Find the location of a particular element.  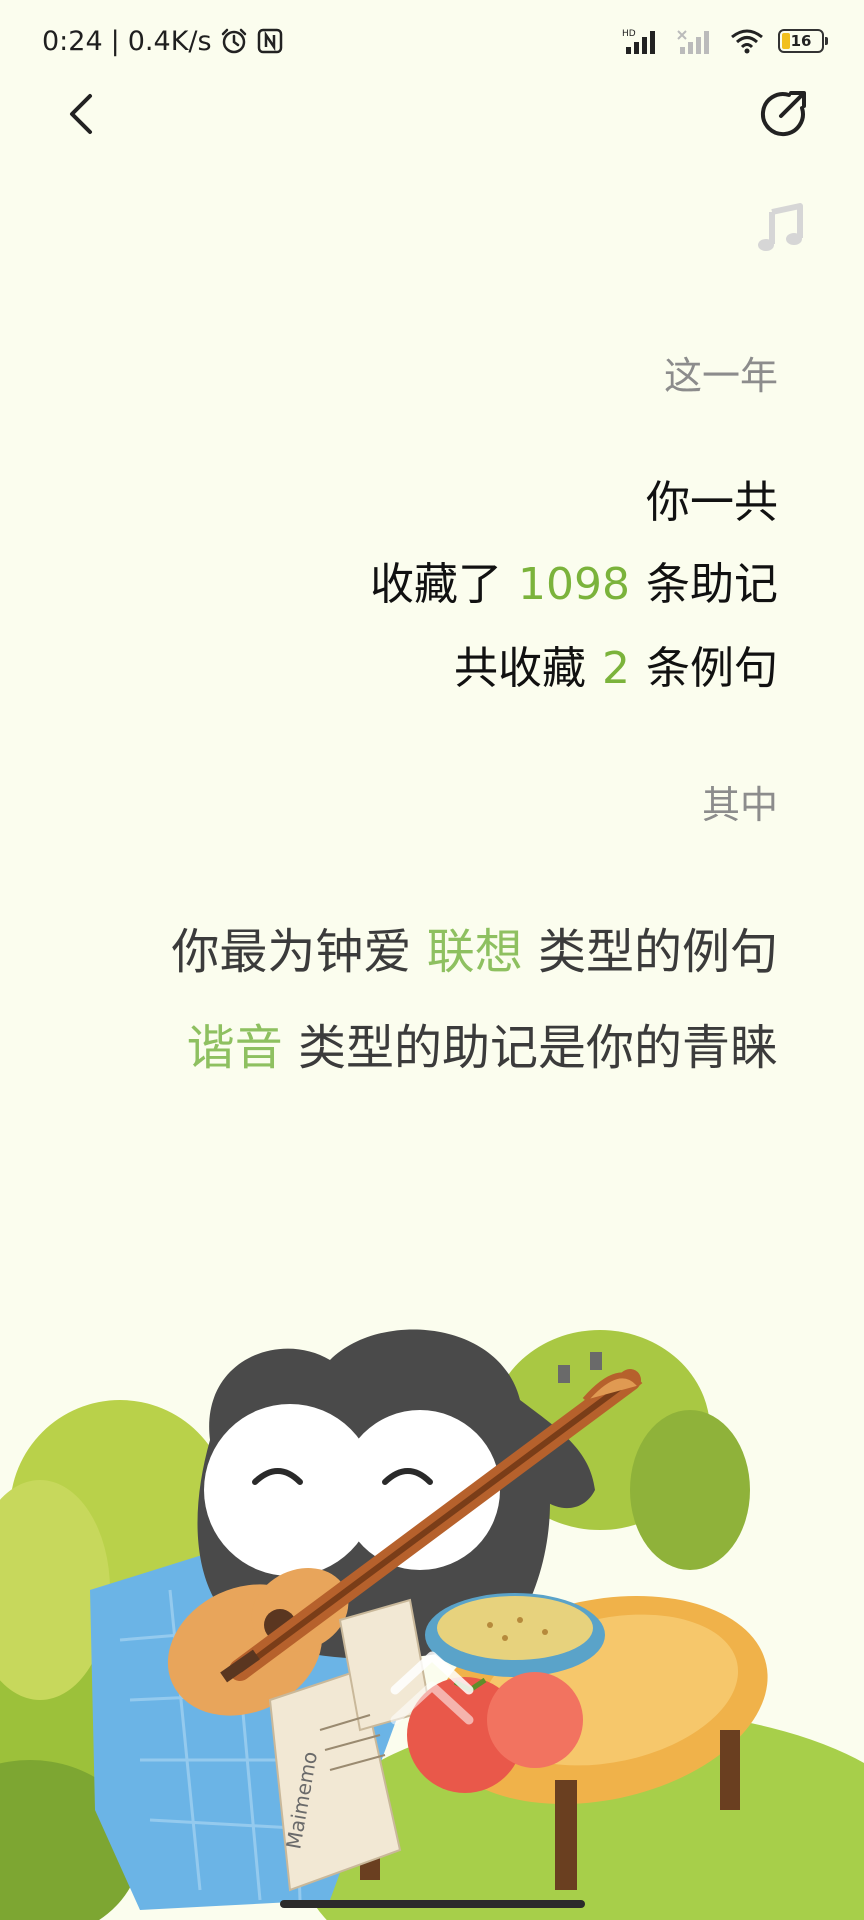

summary-line-2: 收藏了 1098 条助记 is located at coordinates (574, 580).